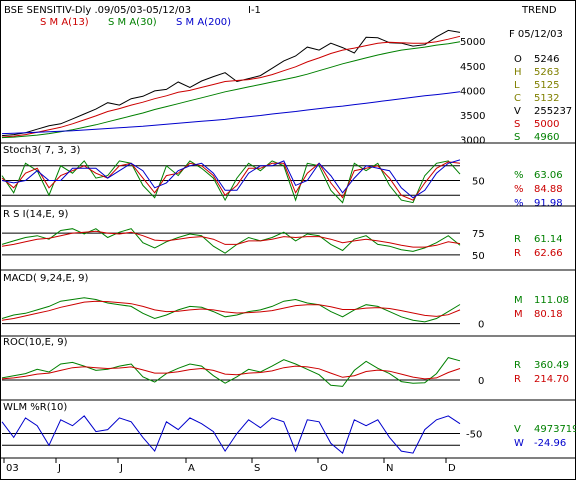  Describe the element at coordinates (546, 59) in the screenshot. I see `price-row-value: 5246` at that location.